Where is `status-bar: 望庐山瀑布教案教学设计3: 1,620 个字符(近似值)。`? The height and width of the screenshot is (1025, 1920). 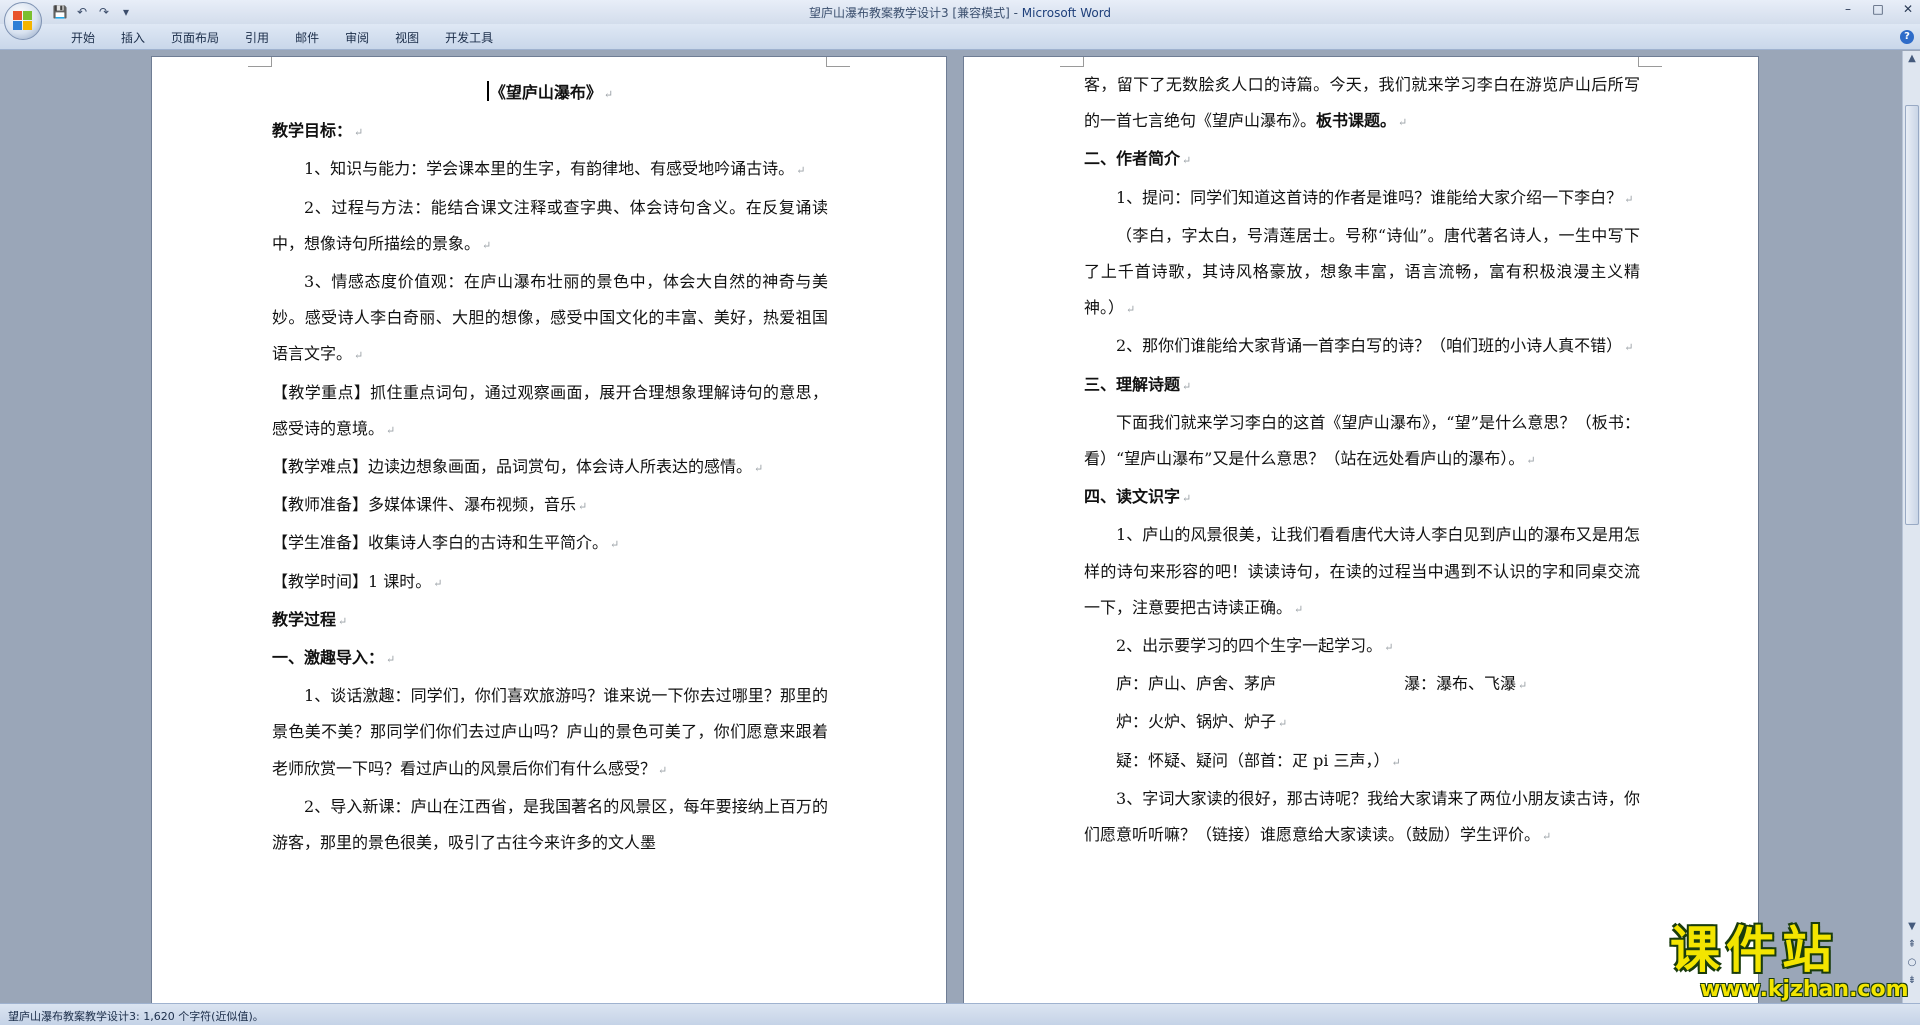
status-bar: 望庐山瀑布教案教学设计3: 1,620 个字符(近似值)。 is located at coordinates (960, 1014).